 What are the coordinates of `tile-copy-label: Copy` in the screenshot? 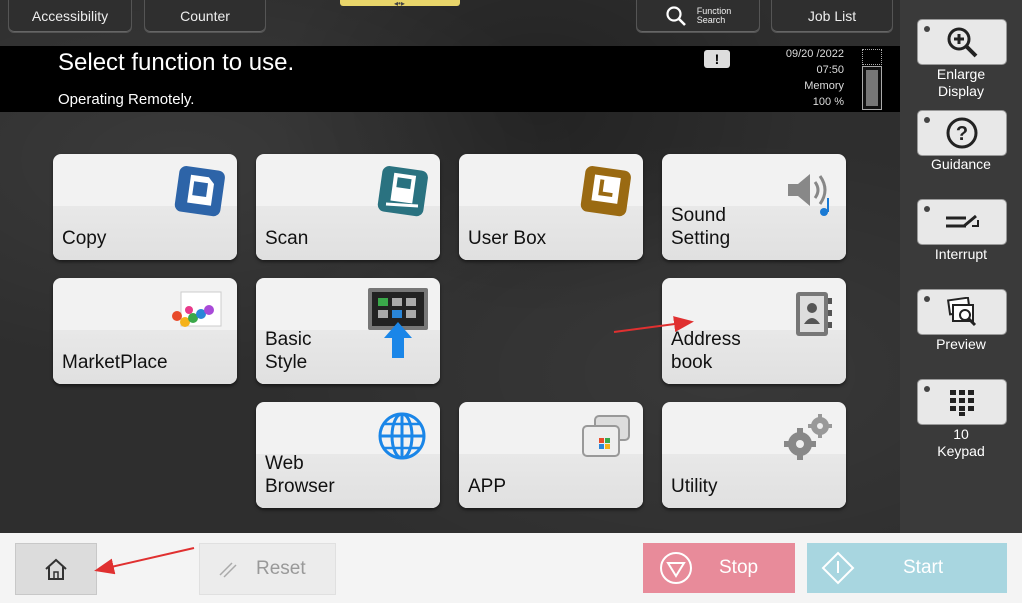 It's located at (84, 238).